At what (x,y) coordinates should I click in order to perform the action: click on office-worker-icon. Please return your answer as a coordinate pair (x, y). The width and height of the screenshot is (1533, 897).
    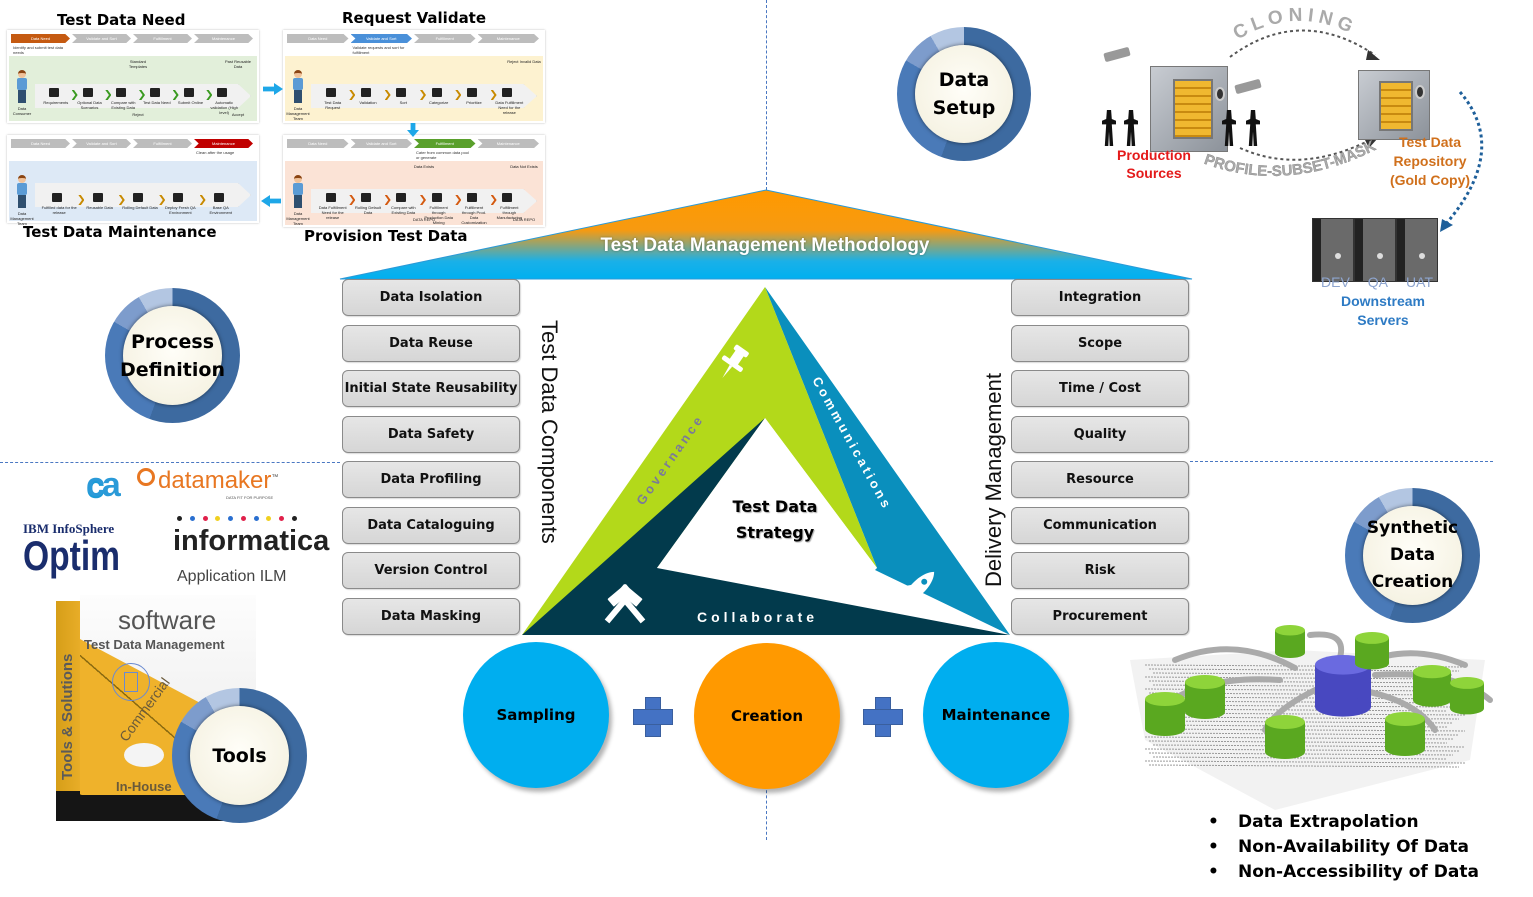
    Looking at the image, I should click on (144, 755).